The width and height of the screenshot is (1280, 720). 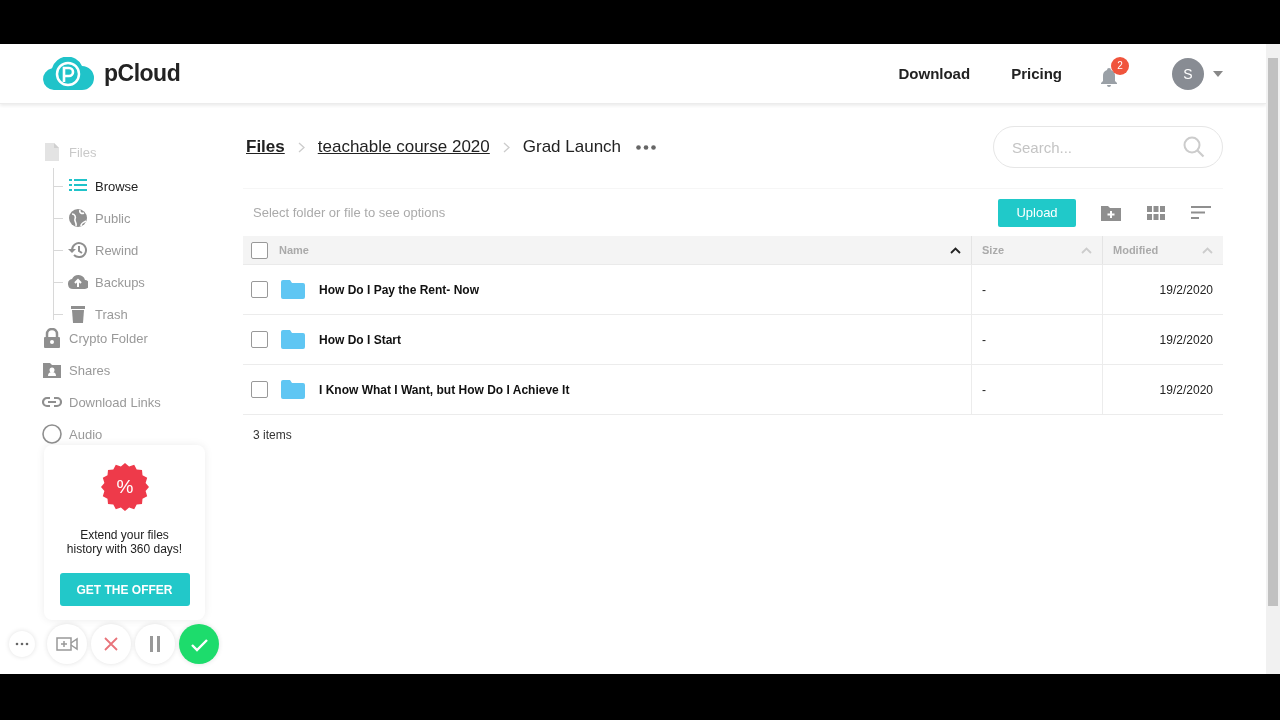 I want to click on pause-button, so click(x=155, y=644).